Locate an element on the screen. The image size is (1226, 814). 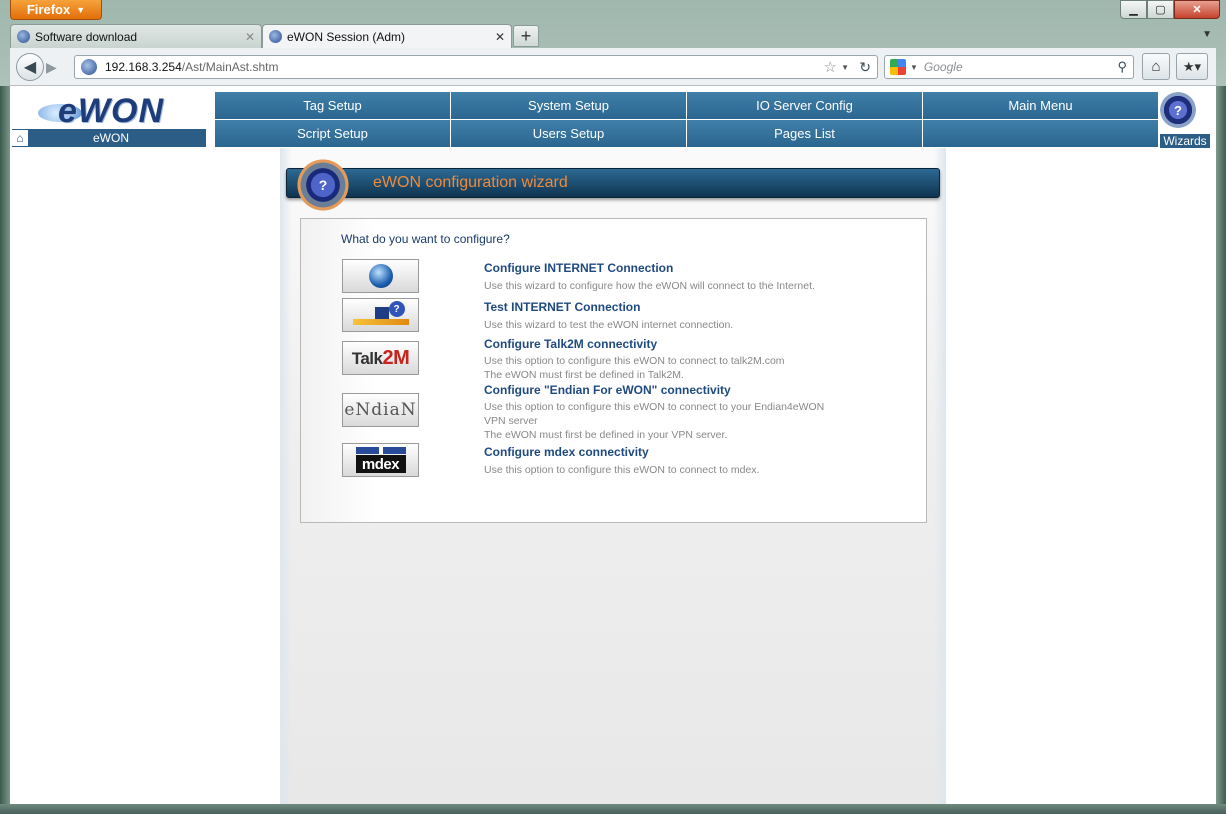
menu-main-menu: Main Menu is located at coordinates (1041, 105).